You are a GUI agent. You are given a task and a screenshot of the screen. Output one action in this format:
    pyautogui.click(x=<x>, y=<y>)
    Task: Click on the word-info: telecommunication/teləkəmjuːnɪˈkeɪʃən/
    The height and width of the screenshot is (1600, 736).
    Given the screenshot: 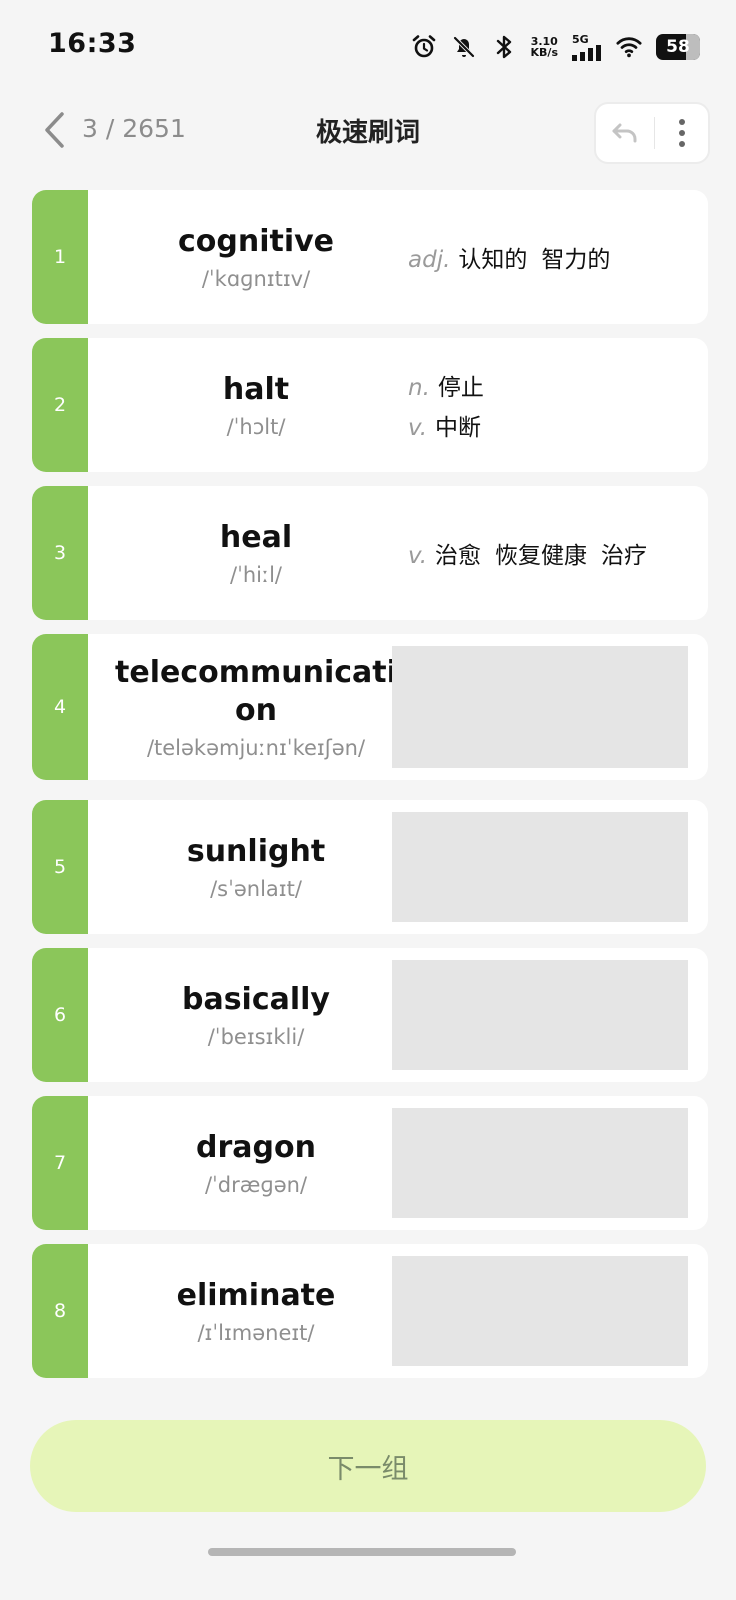 What is the action you would take?
    pyautogui.click(x=256, y=707)
    